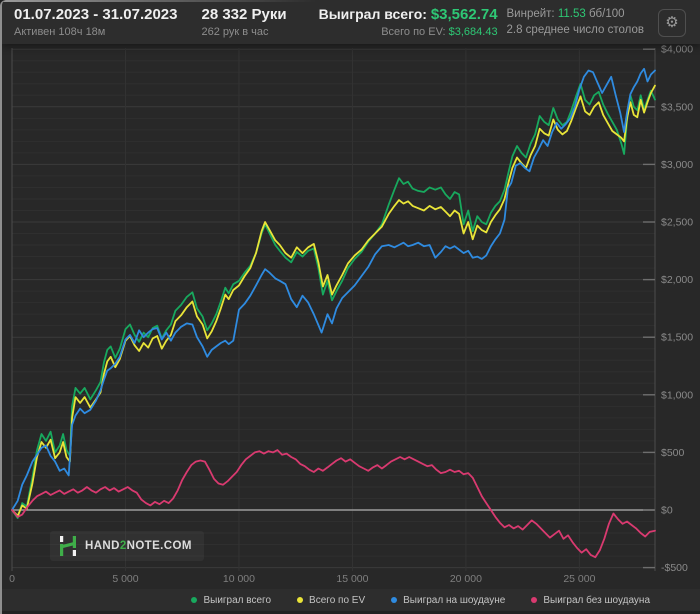 The width and height of the screenshot is (700, 614). Describe the element at coordinates (68, 546) in the screenshot. I see `hand2note-logo-icon` at that location.